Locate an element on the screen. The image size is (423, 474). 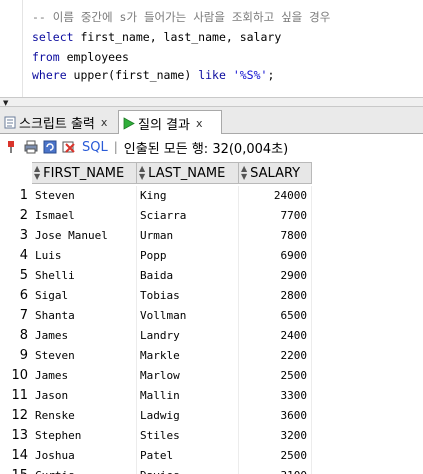
fetch-status: 인출된 모든 행: 32(0,004초) is located at coordinates (206, 149).